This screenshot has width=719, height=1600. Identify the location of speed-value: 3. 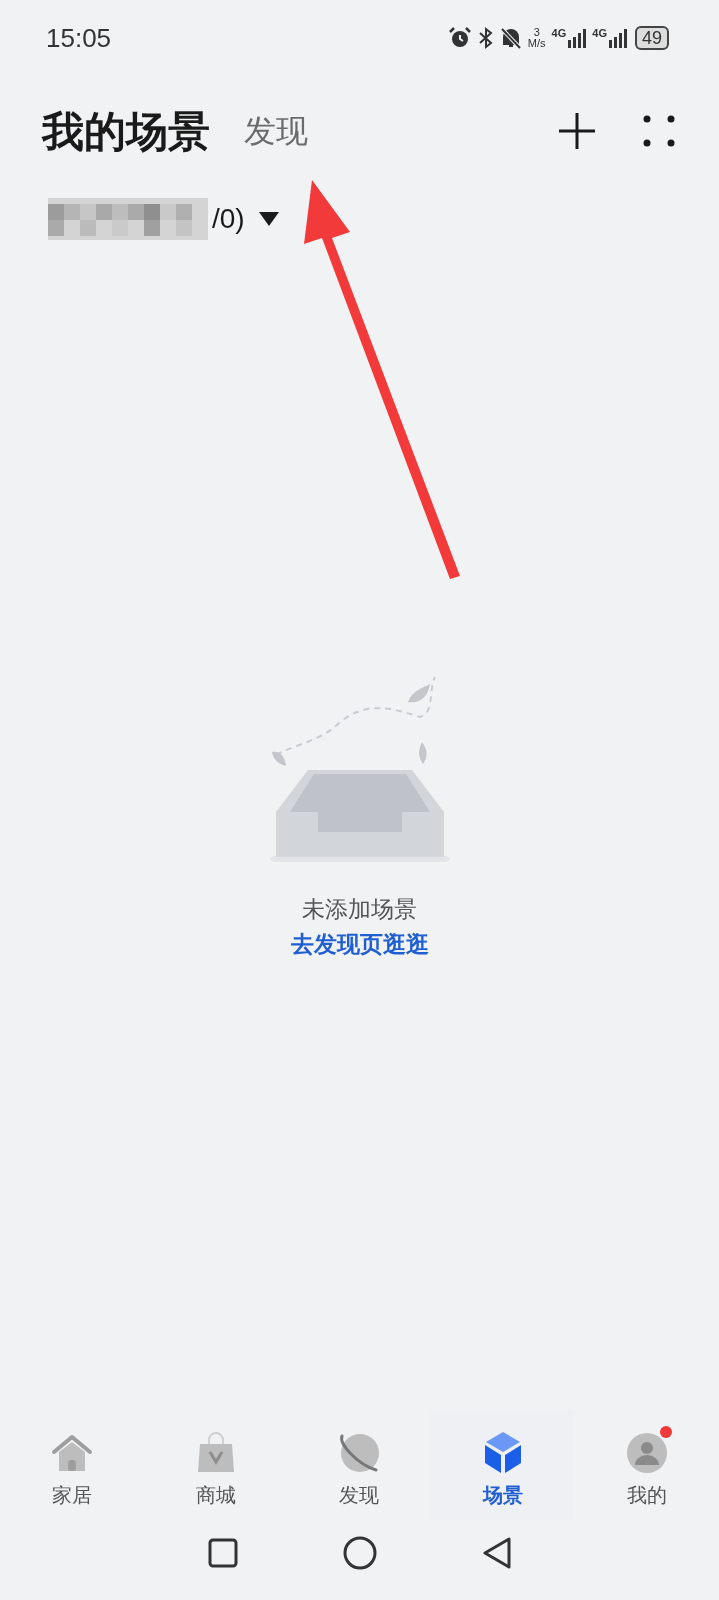
(536, 32).